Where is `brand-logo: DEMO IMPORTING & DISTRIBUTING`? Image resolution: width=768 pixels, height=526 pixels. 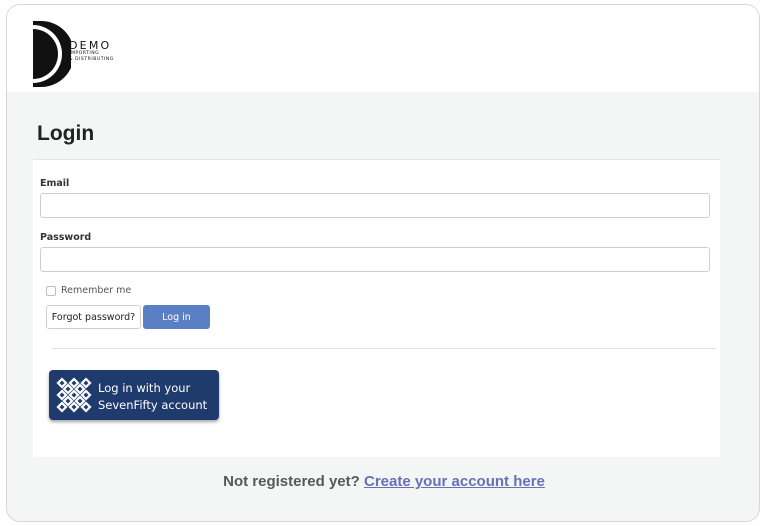
brand-logo: DEMO IMPORTING & DISTRIBUTING is located at coordinates (81, 54).